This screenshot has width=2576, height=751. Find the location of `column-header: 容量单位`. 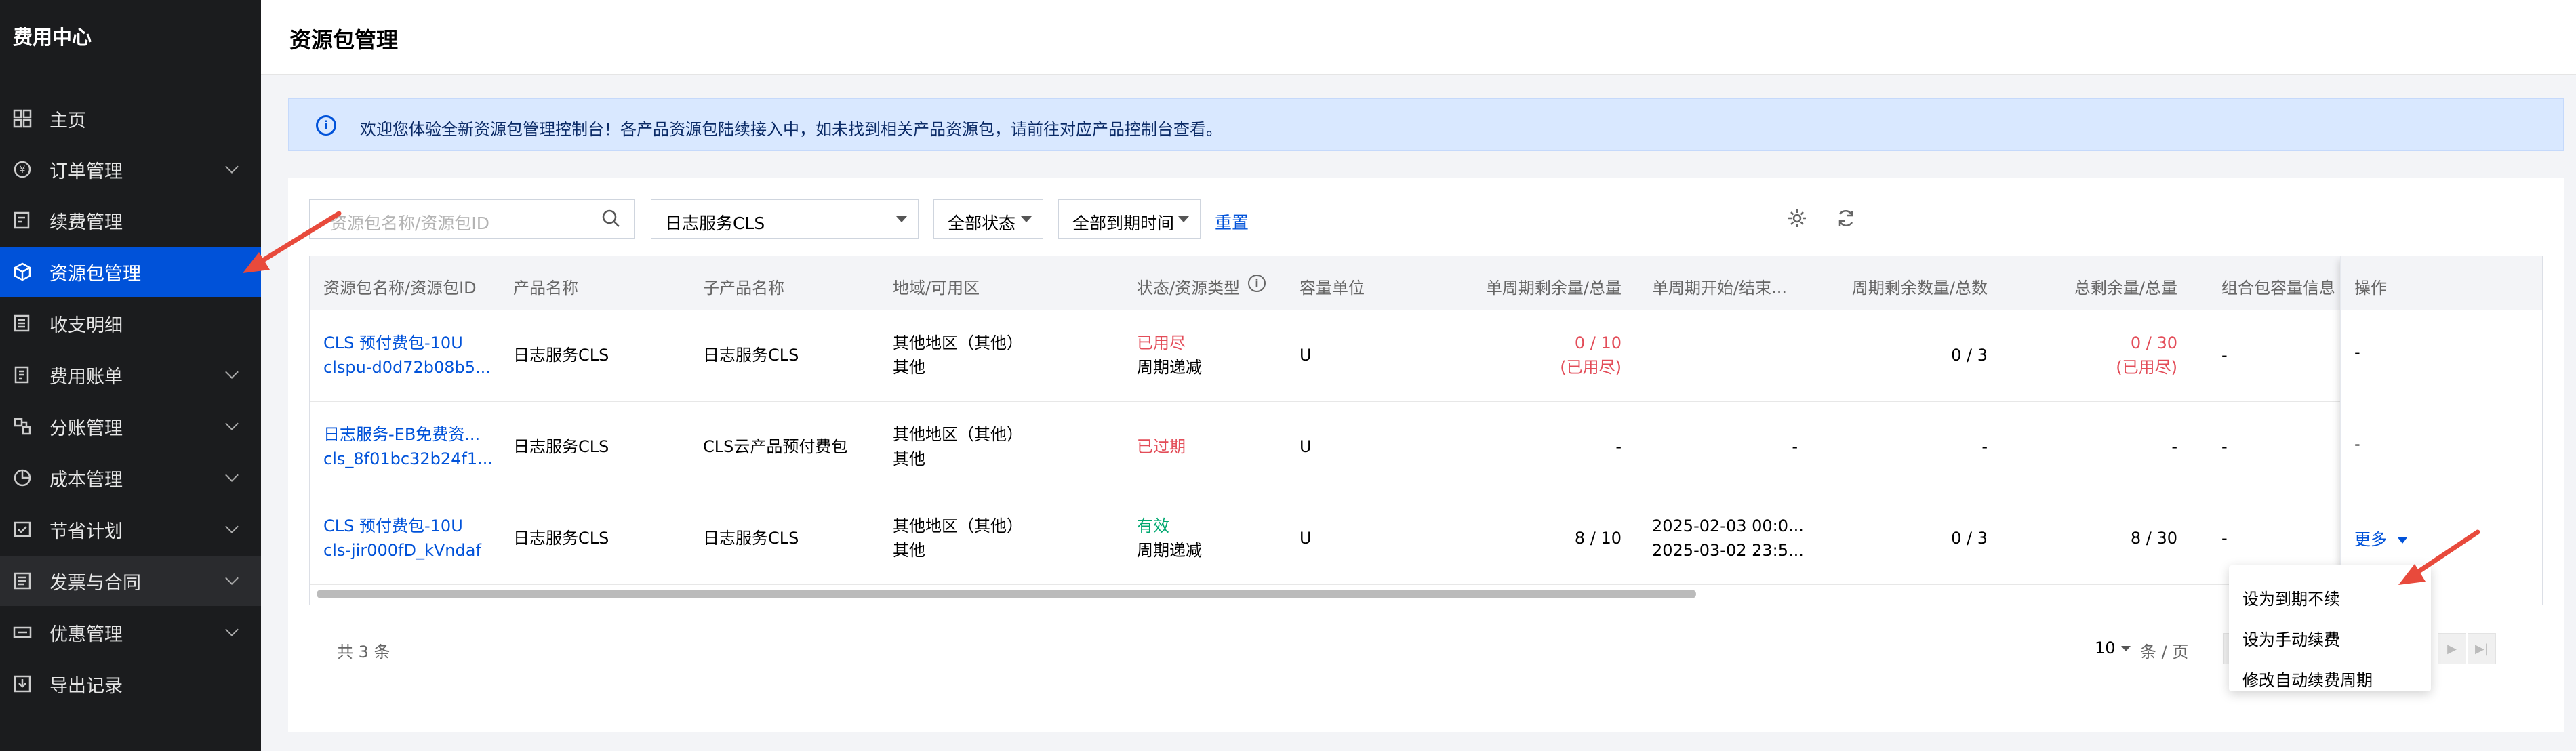

column-header: 容量单位 is located at coordinates (1332, 288).